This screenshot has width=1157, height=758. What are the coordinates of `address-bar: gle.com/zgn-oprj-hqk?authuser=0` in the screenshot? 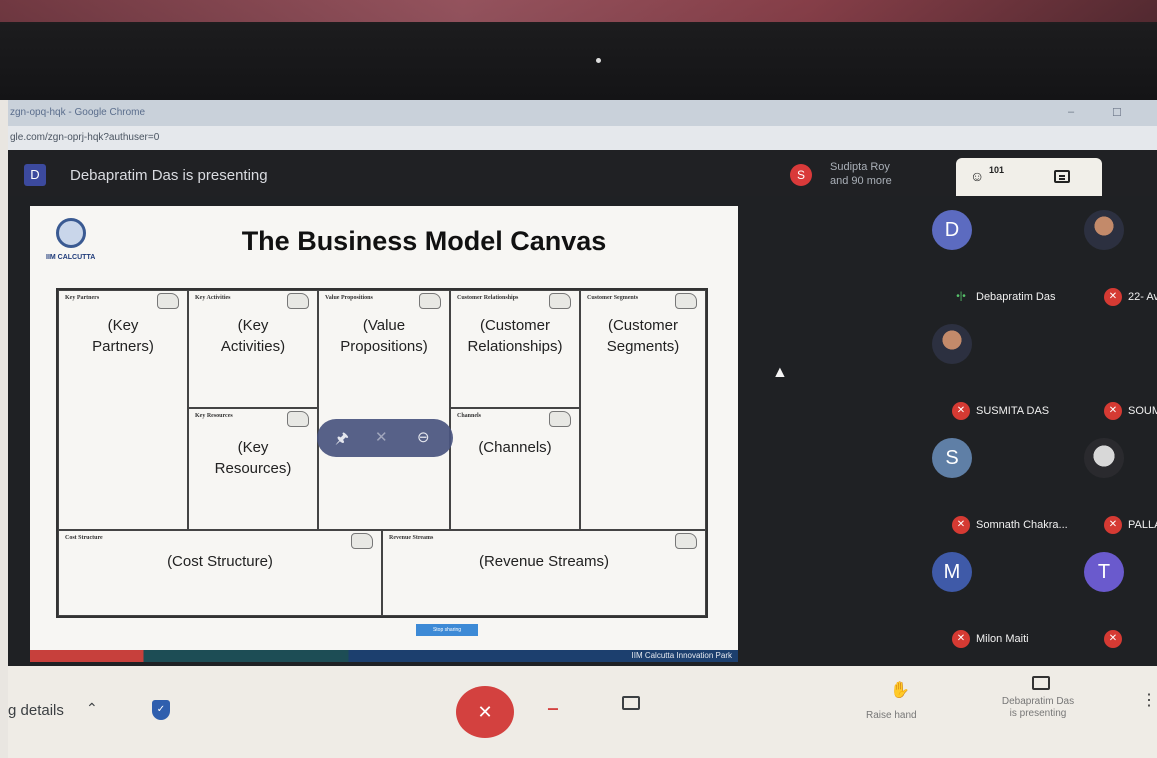 It's located at (582, 138).